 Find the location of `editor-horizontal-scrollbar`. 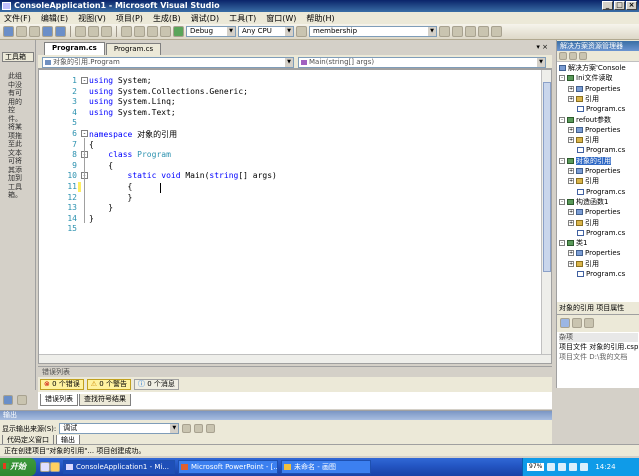

editor-horizontal-scrollbar is located at coordinates (295, 358).